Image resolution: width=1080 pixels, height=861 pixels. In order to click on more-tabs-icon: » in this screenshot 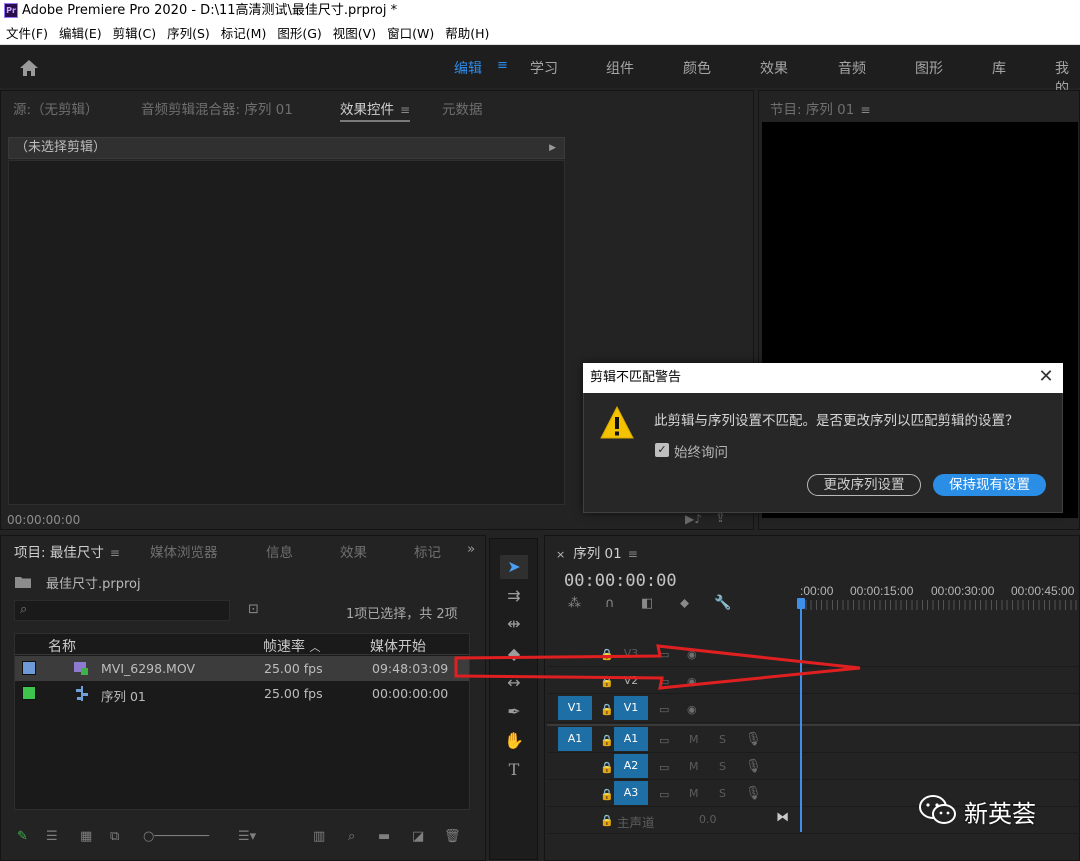, I will do `click(471, 549)`.